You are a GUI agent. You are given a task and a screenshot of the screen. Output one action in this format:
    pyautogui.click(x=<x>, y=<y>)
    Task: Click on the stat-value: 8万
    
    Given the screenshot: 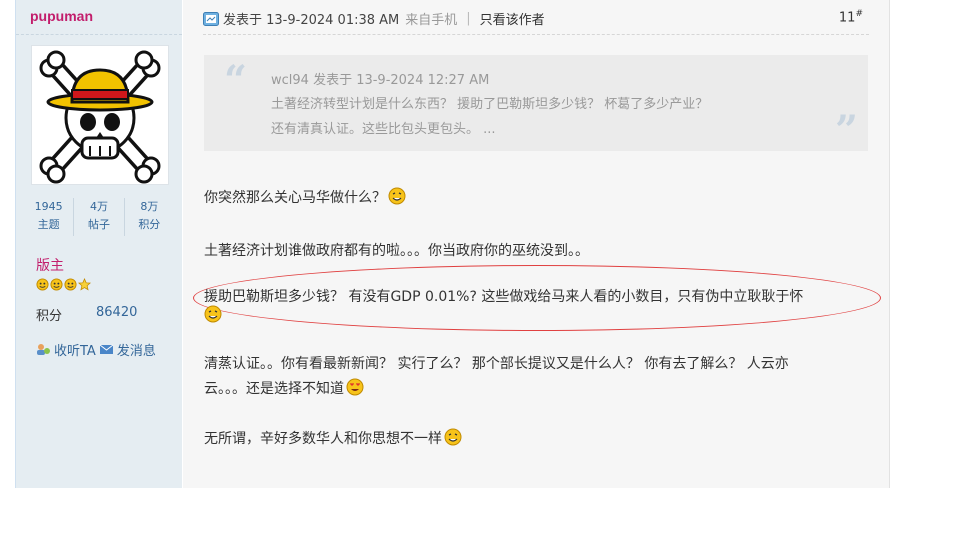 What is the action you would take?
    pyautogui.click(x=149, y=206)
    